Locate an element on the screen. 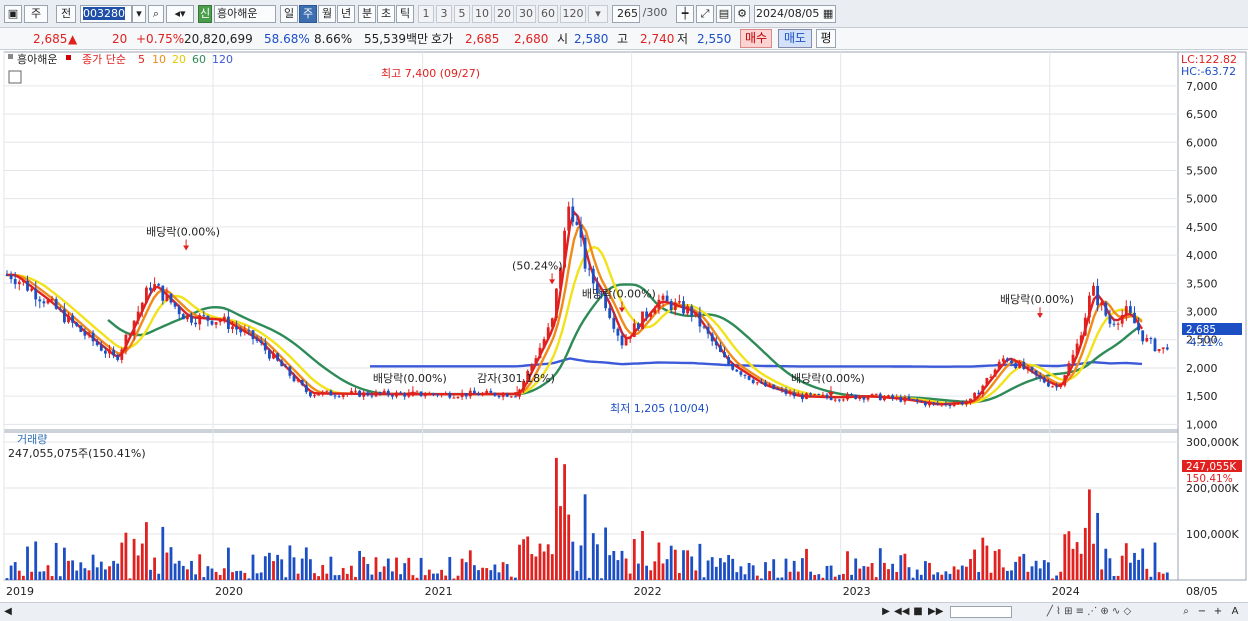 The width and height of the screenshot is (1248, 621). crosshair-icon: ⤢ is located at coordinates (705, 14).